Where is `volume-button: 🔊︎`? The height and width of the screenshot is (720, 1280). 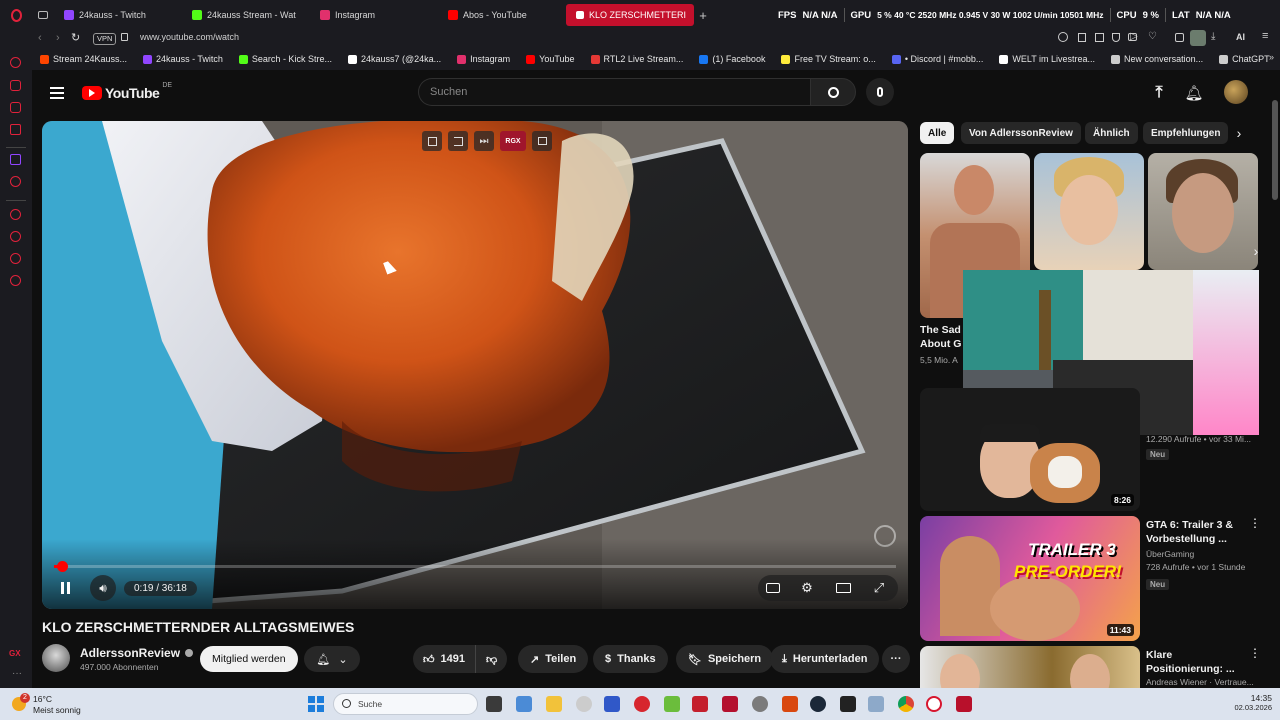
volume-button: 🔊︎ is located at coordinates (103, 588).